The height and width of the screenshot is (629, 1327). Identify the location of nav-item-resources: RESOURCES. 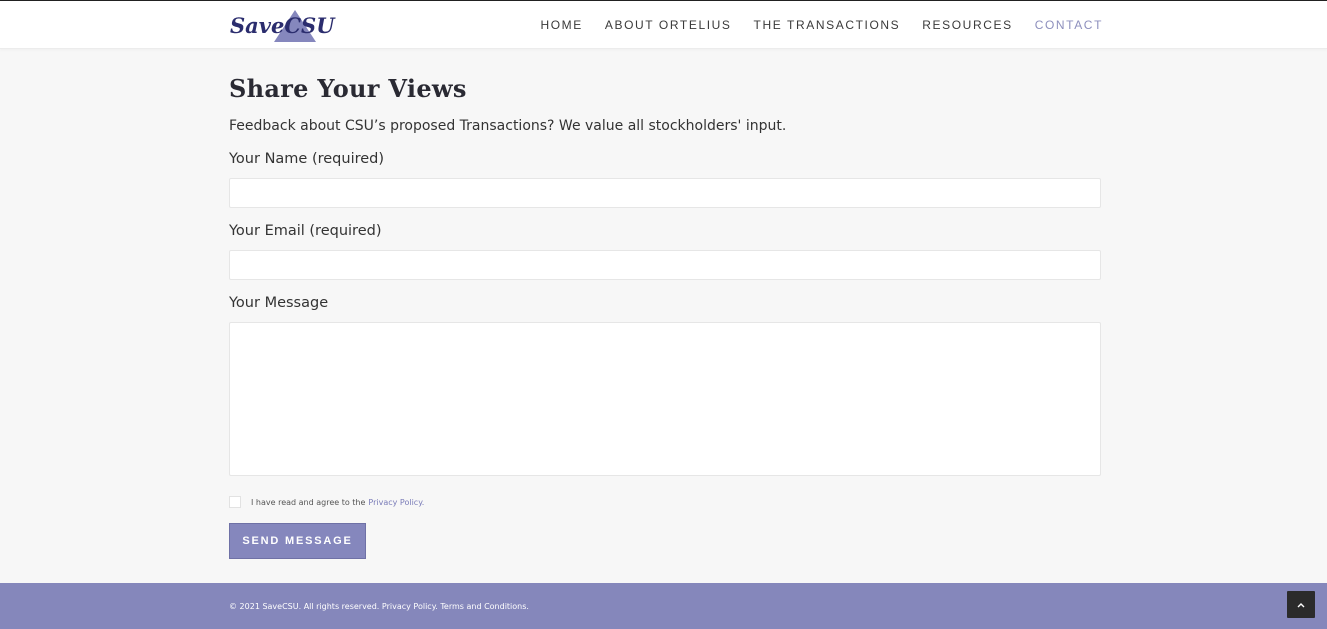
(967, 25).